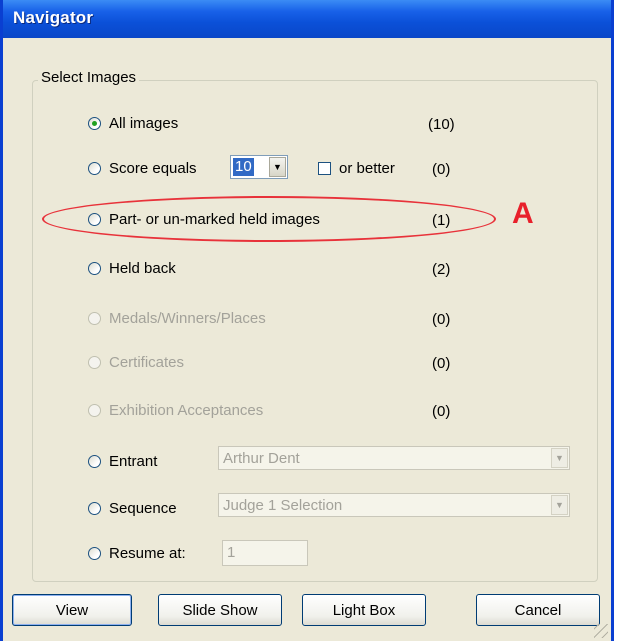 The width and height of the screenshot is (618, 641). Describe the element at coordinates (94, 268) in the screenshot. I see `radio-held-back` at that location.